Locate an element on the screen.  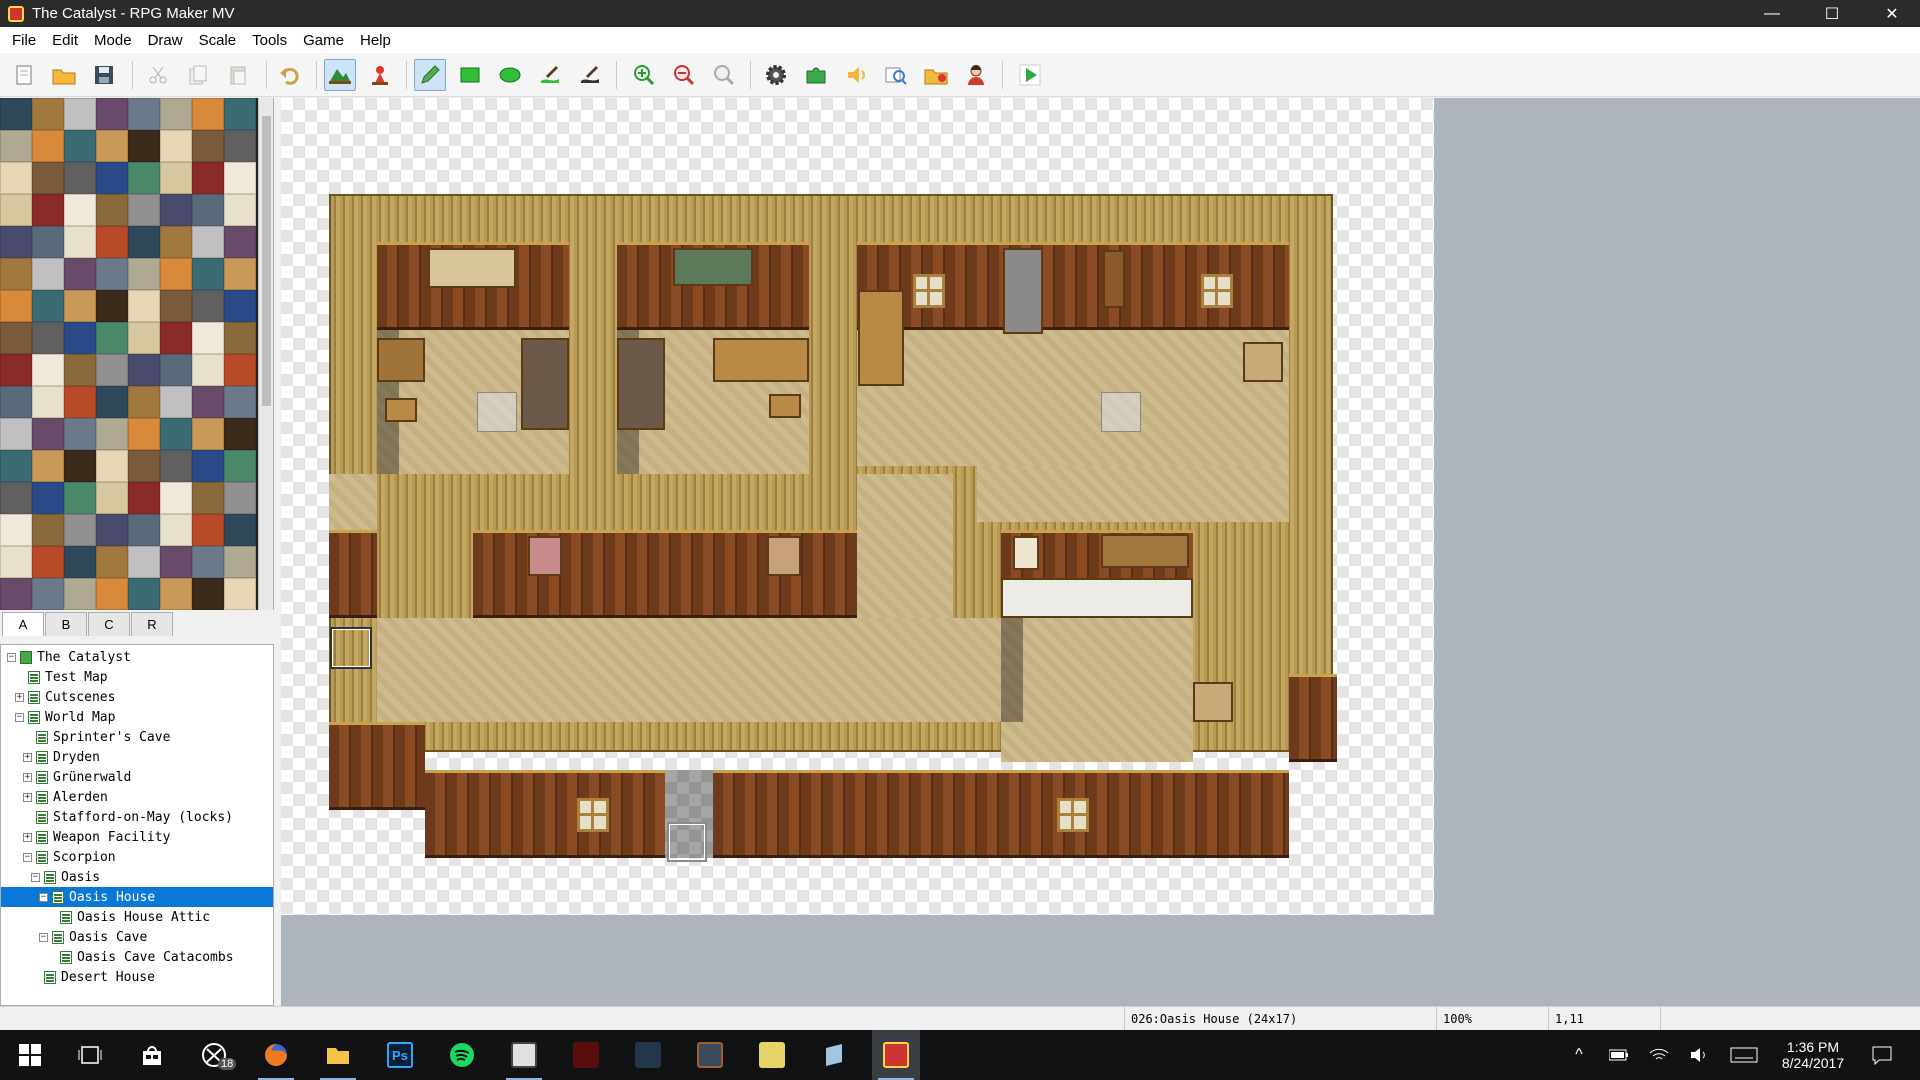
tree-item: Stafford-on-May (locks) is located at coordinates (137, 817).